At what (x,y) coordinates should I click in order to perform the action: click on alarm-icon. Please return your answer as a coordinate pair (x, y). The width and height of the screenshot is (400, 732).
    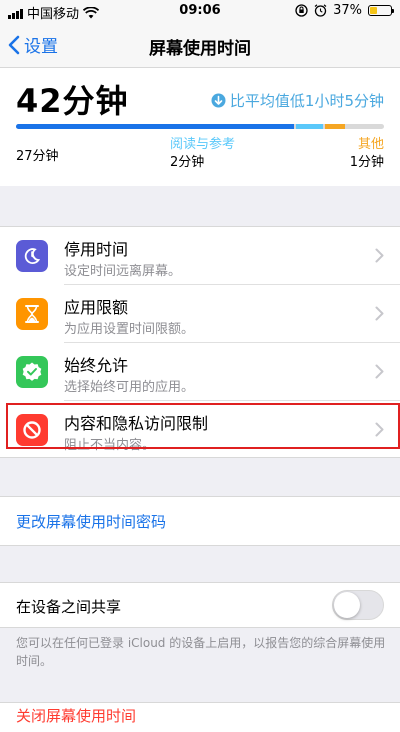
    Looking at the image, I should click on (320, 10).